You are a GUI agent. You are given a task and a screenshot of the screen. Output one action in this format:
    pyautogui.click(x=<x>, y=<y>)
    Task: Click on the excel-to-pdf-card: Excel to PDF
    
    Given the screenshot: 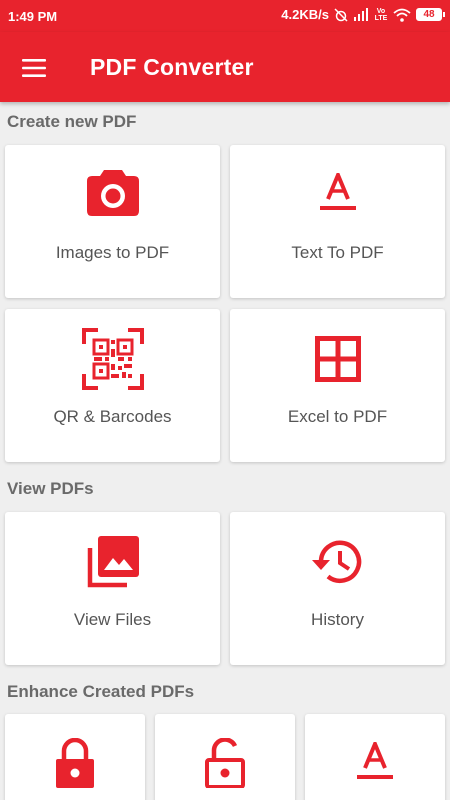 What is the action you would take?
    pyautogui.click(x=337, y=385)
    